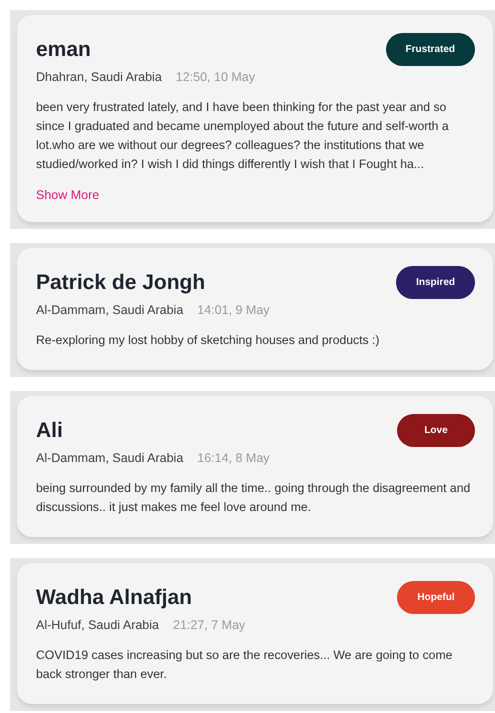  I want to click on mood-badge: Hopeful, so click(436, 597).